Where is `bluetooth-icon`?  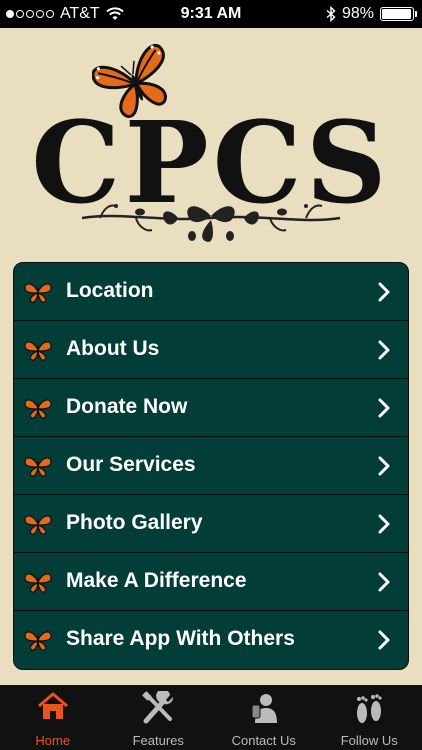
bluetooth-icon is located at coordinates (331, 14).